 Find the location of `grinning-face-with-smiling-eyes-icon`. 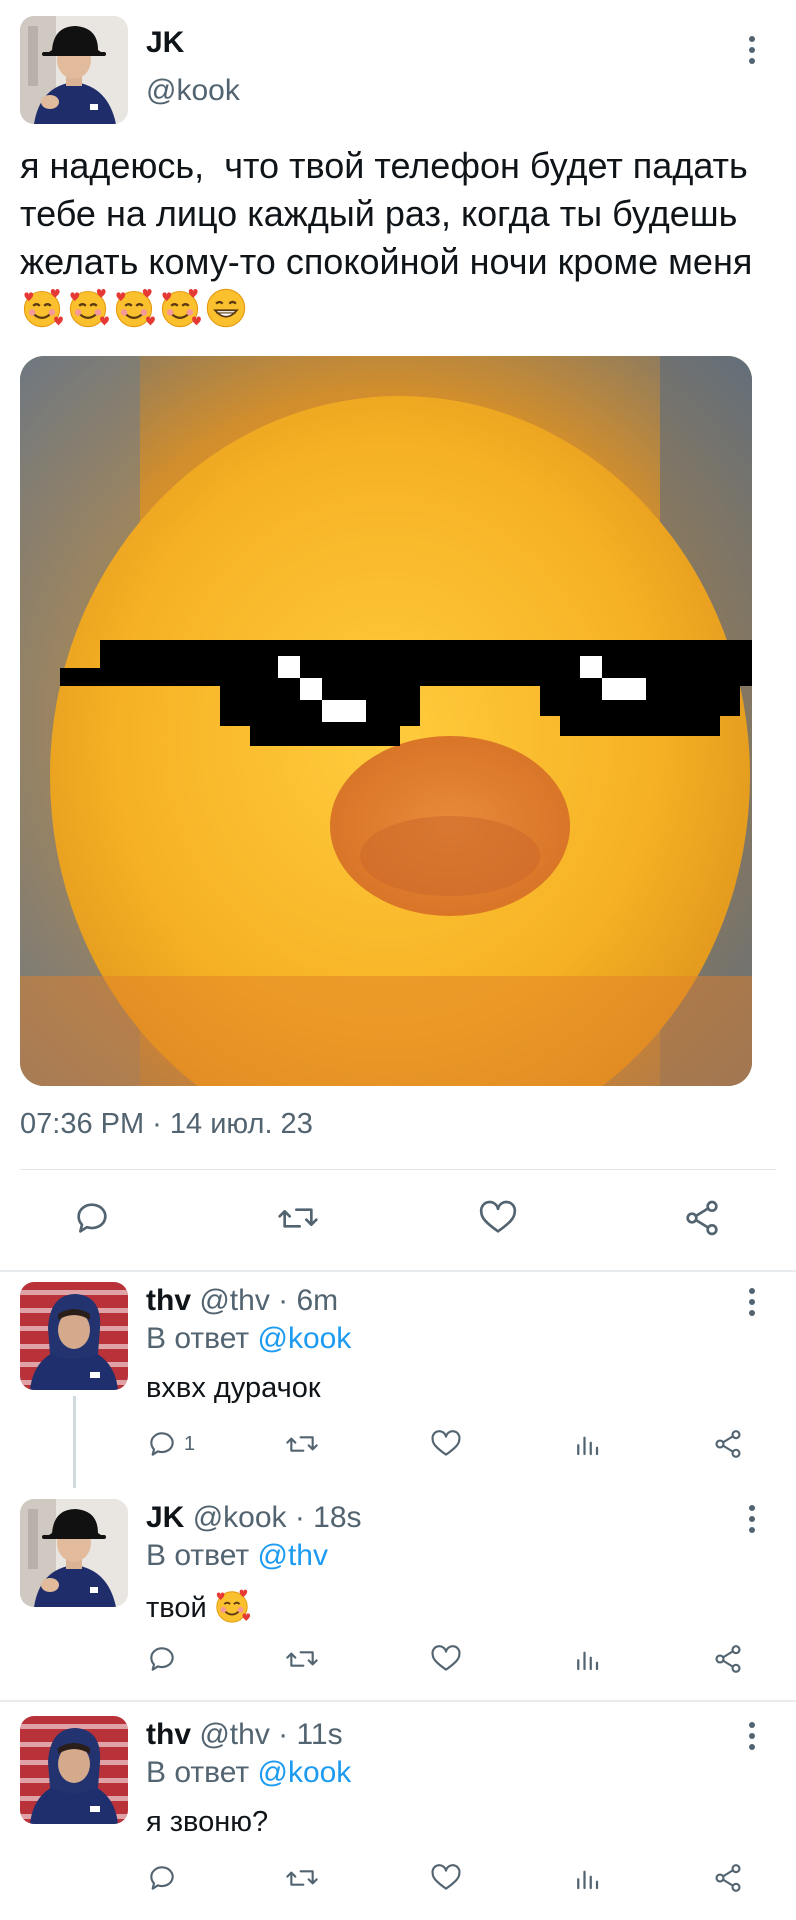

grinning-face-with-smiling-eyes-icon is located at coordinates (226, 308).